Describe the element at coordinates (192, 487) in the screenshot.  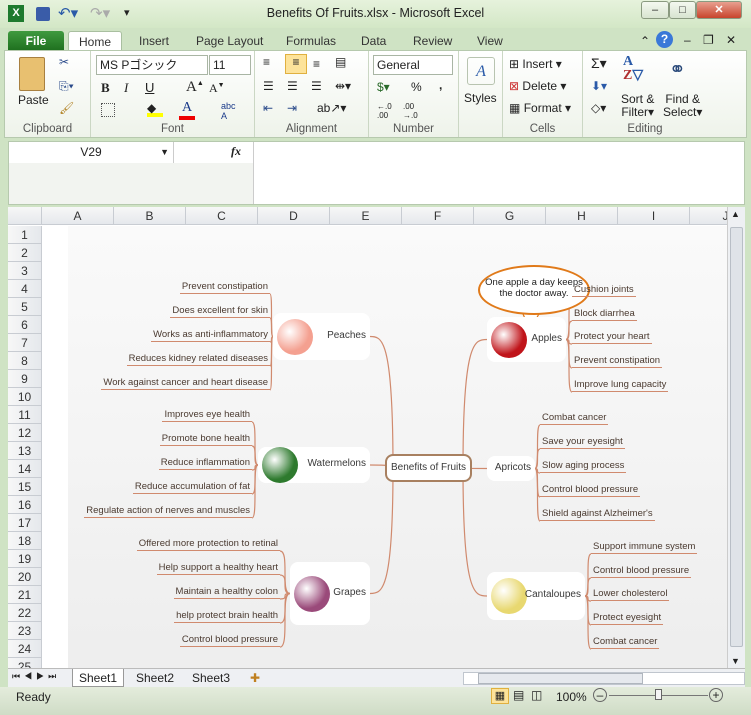
I see `subtopic: Reduce accumulation of fat` at that location.